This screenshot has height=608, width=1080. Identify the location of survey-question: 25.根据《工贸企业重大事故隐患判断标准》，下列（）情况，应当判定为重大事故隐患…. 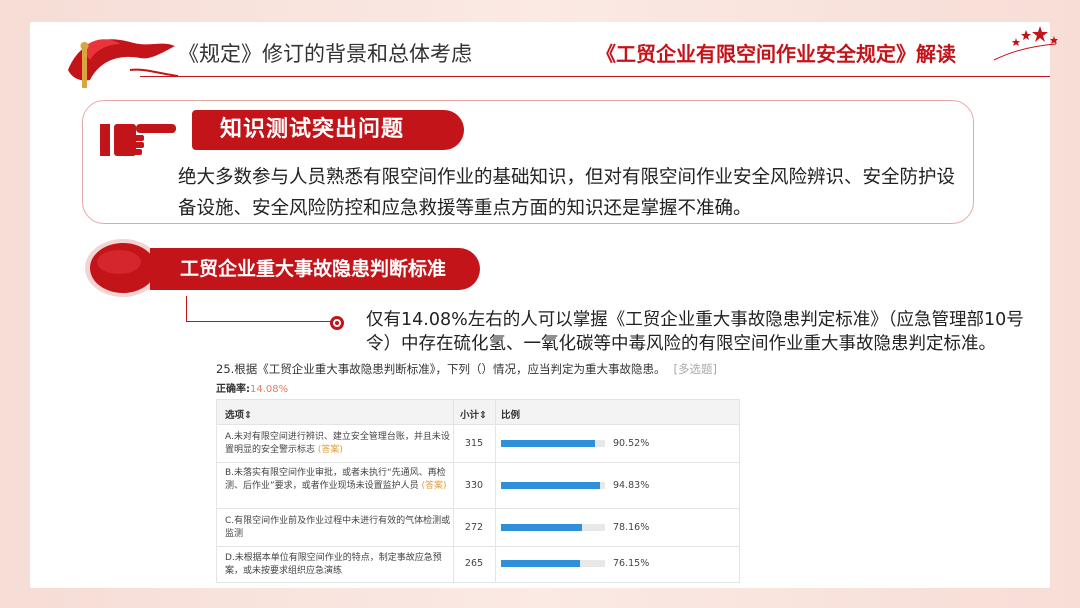
(466, 369).